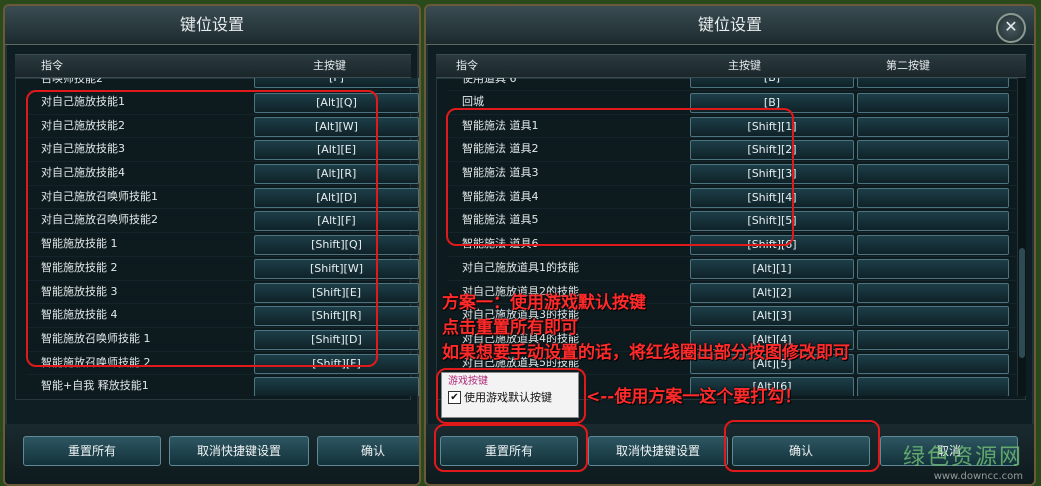  I want to click on button-bar: 重置所有 取消快捷键设置 确认, so click(212, 454).